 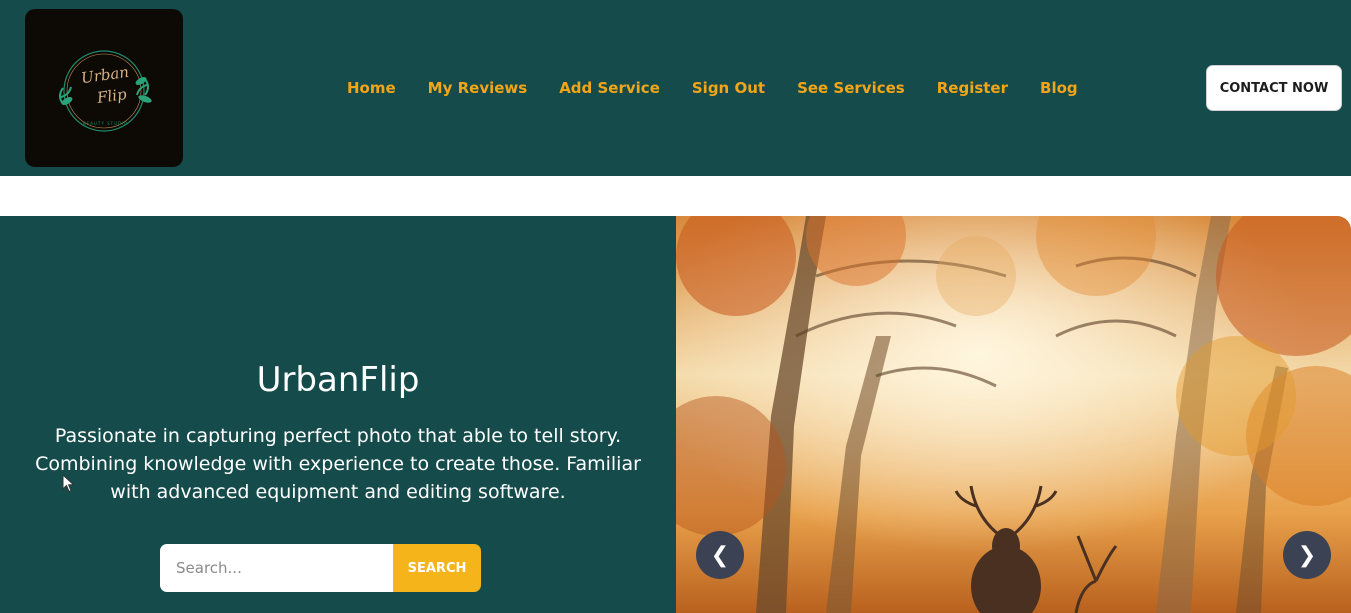 I want to click on nav-home: Home, so click(x=371, y=89).